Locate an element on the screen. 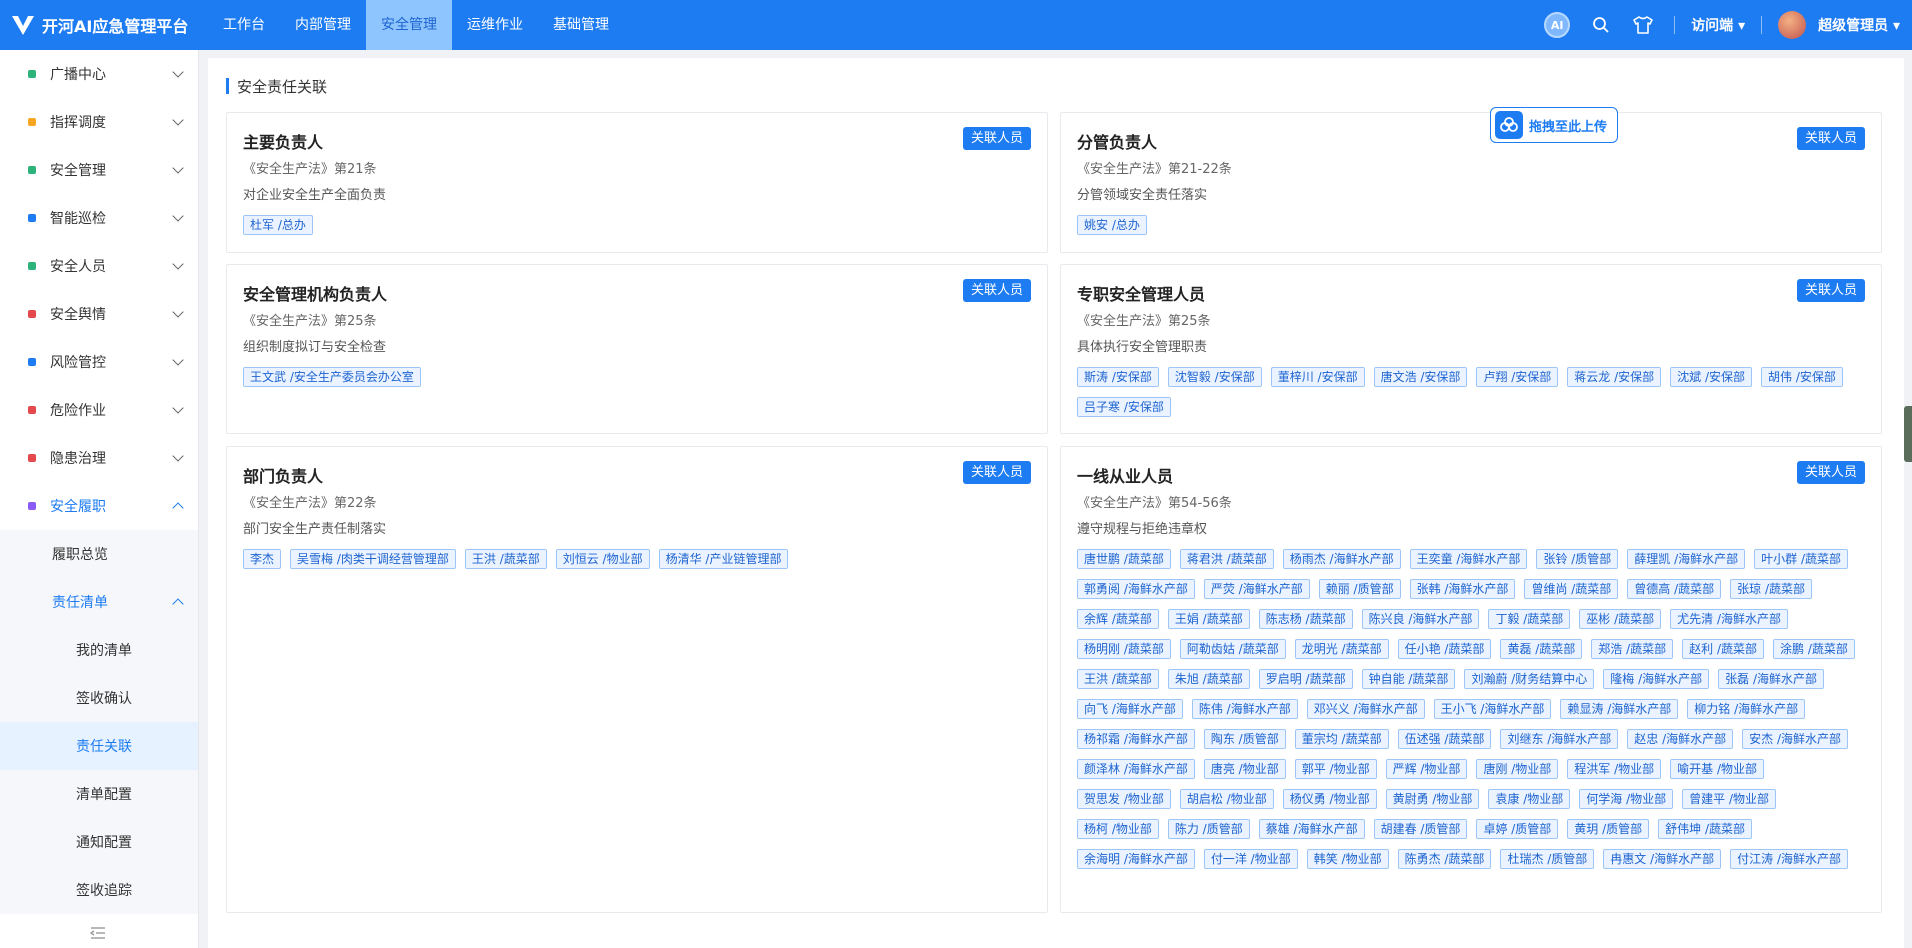 The height and width of the screenshot is (948, 1912). ai-assistant-button: AI is located at coordinates (1557, 25).